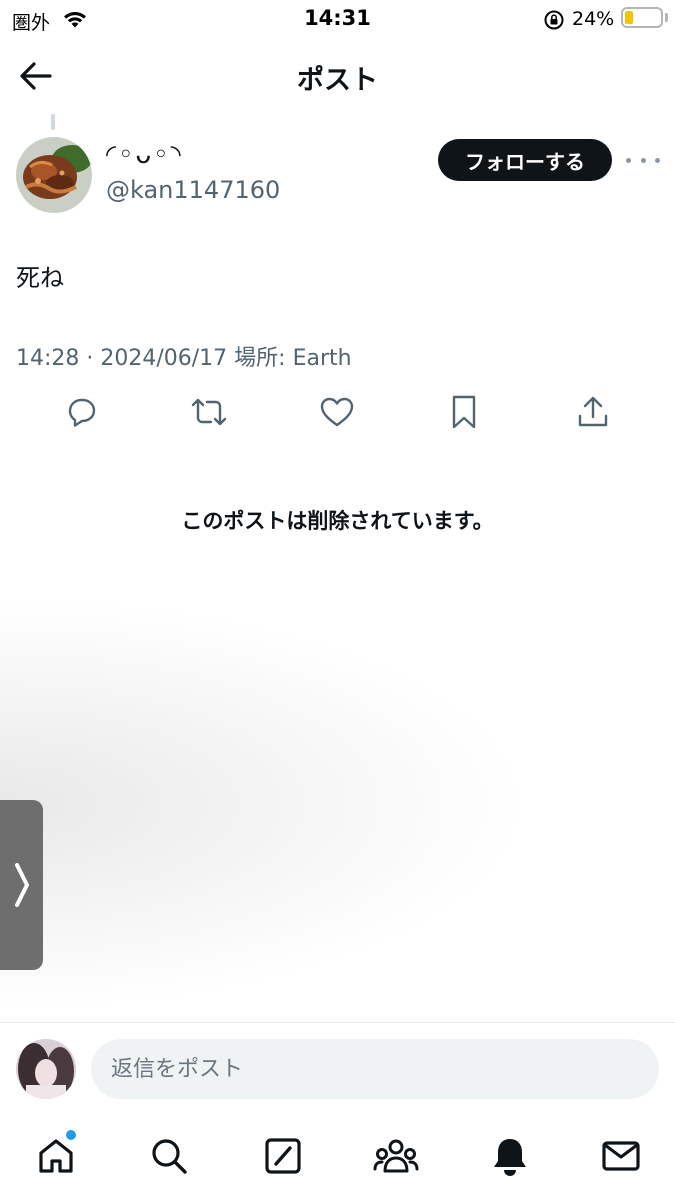 The width and height of the screenshot is (675, 1200). I want to click on post-actions, so click(337, 412).